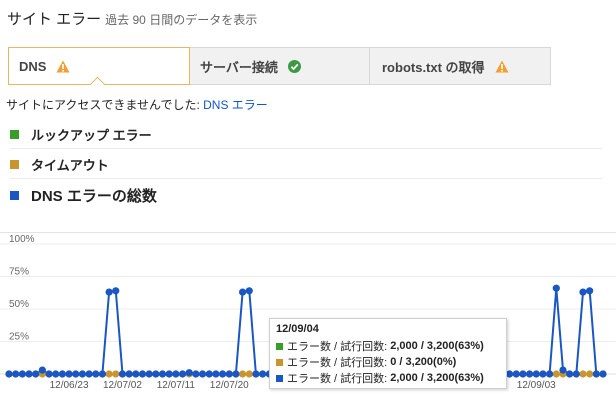  What do you see at coordinates (437, 346) in the screenshot?
I see `tooltip-row-value: 2,000 / 3,200(63%)` at bounding box center [437, 346].